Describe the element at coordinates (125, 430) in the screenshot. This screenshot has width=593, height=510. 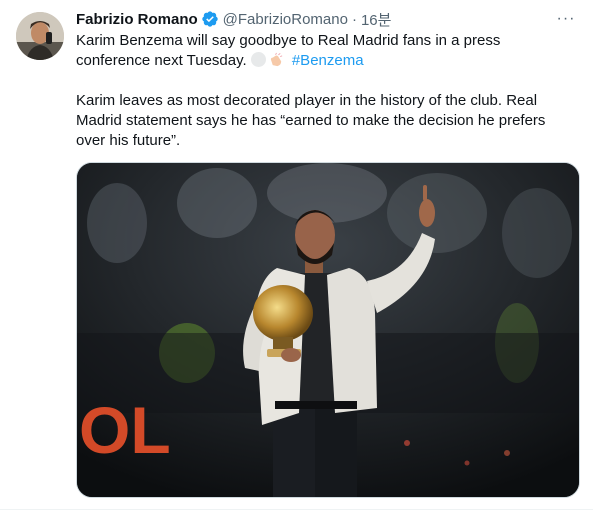
I see `stadium-board-text: OL` at that location.